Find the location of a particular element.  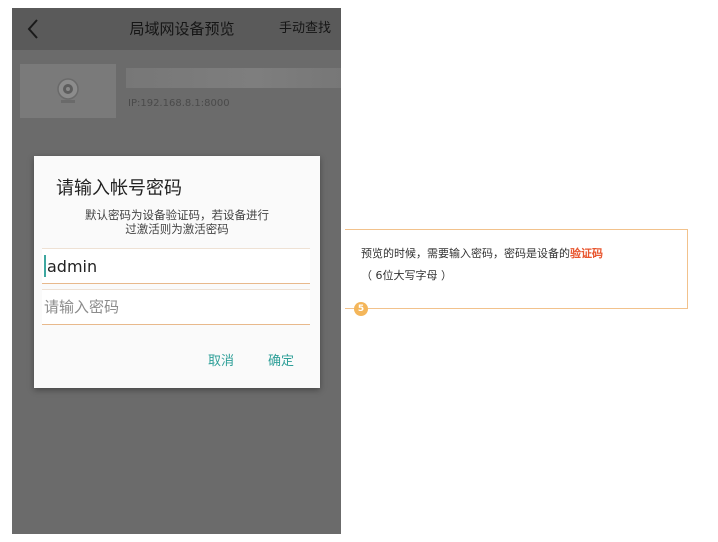

text-cursor is located at coordinates (45, 266).